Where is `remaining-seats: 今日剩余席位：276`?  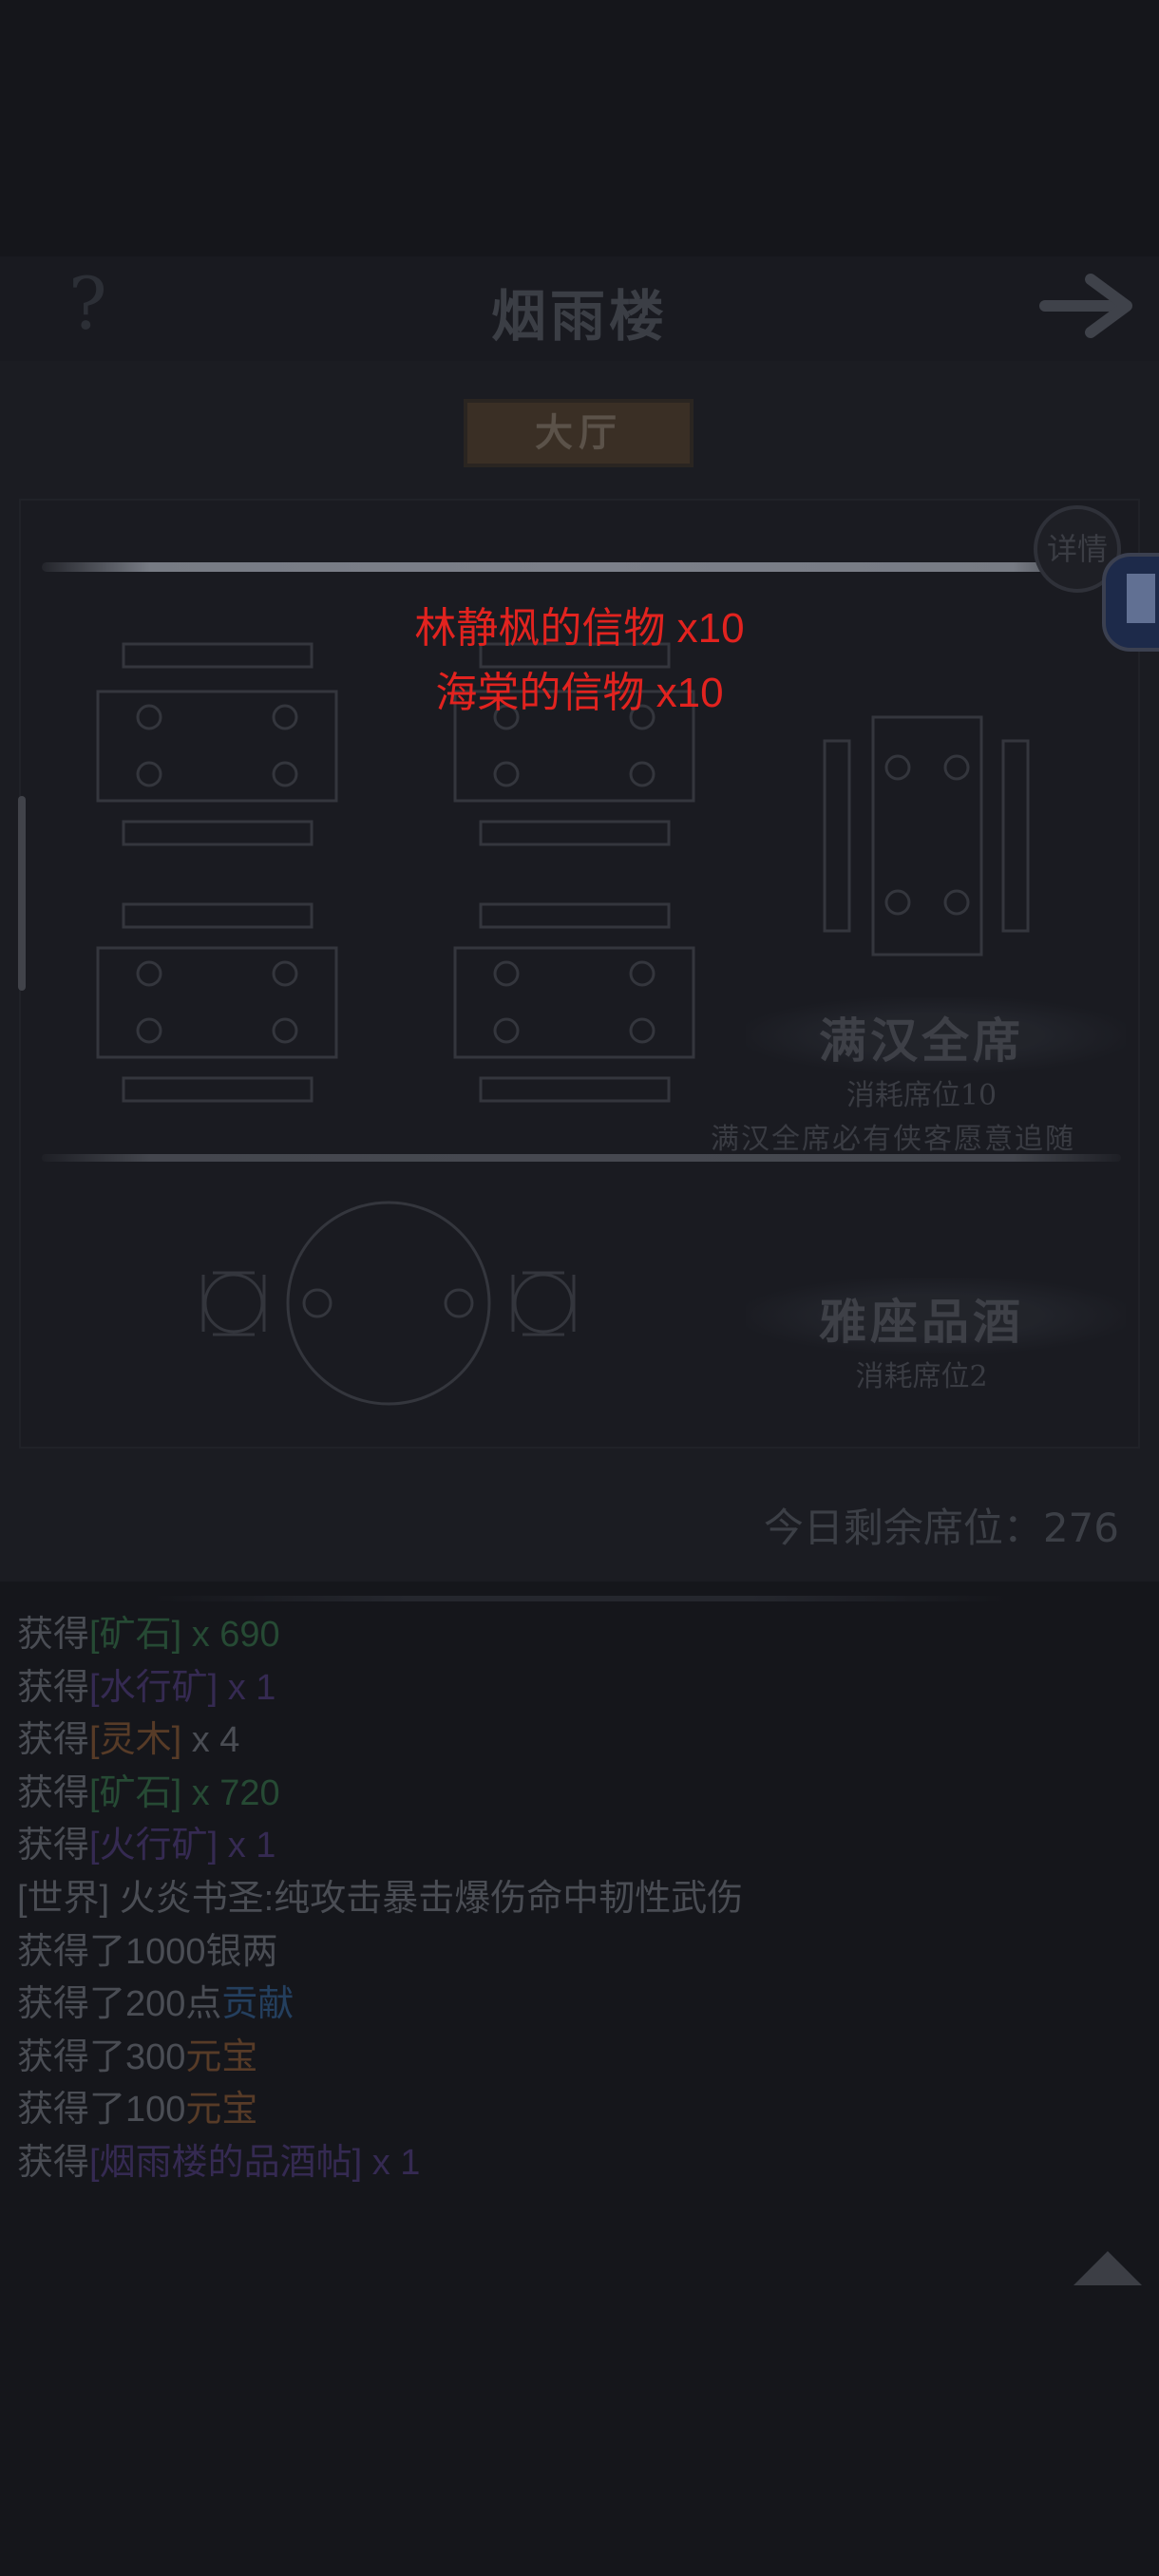
remaining-seats: 今日剩余席位：276 is located at coordinates (941, 1528).